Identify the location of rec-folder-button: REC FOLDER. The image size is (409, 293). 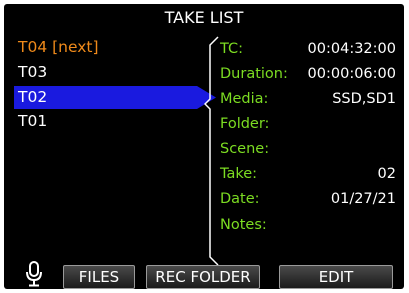
(203, 277).